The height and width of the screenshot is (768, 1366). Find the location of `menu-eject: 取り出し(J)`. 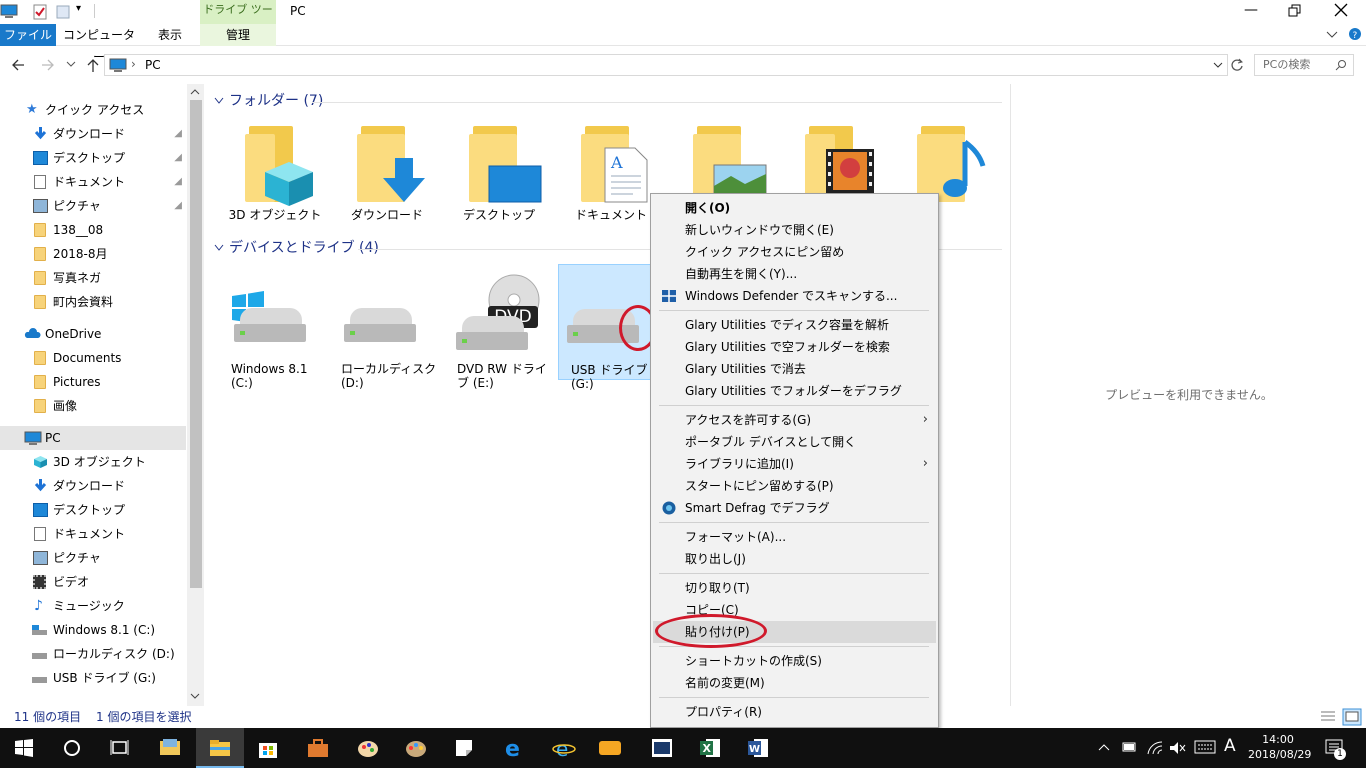

menu-eject: 取り出し(J) is located at coordinates (794, 559).